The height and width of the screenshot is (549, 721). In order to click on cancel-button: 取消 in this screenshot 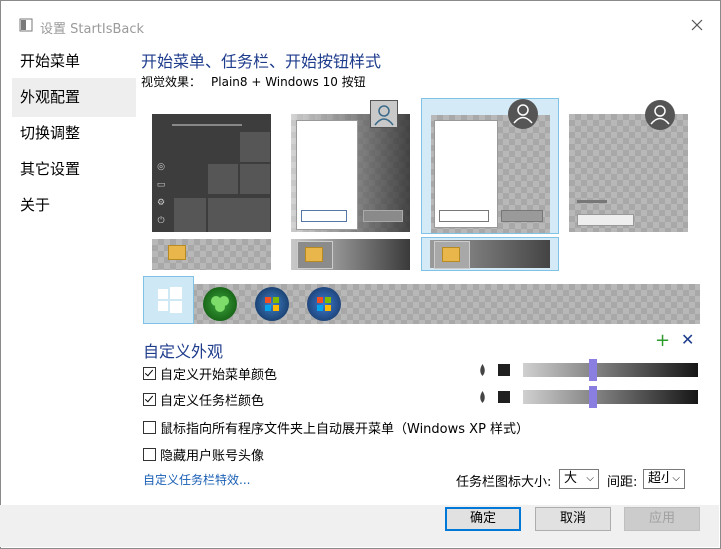, I will do `click(573, 519)`.